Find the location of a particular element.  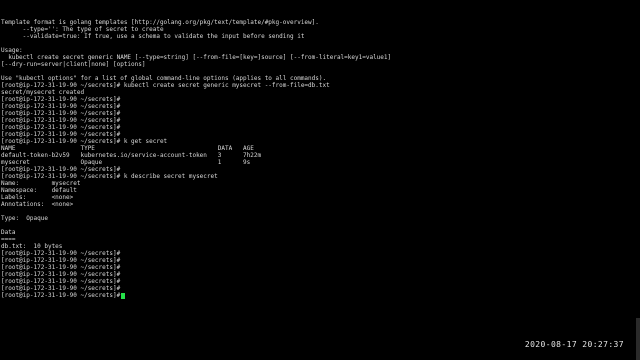

output-line: Name: mysecret is located at coordinates (41, 183).